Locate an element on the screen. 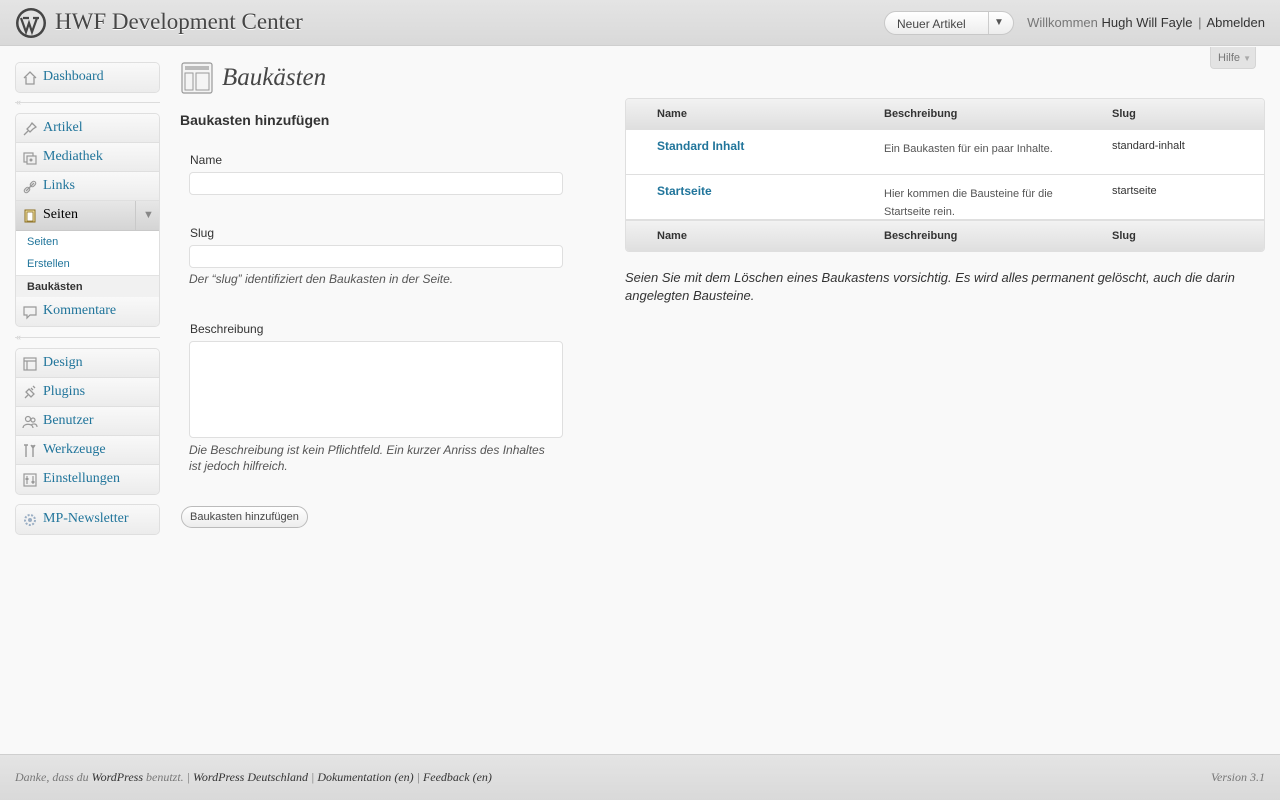 This screenshot has height=800, width=1280. column-footer-slug: Slug is located at coordinates (1124, 236).